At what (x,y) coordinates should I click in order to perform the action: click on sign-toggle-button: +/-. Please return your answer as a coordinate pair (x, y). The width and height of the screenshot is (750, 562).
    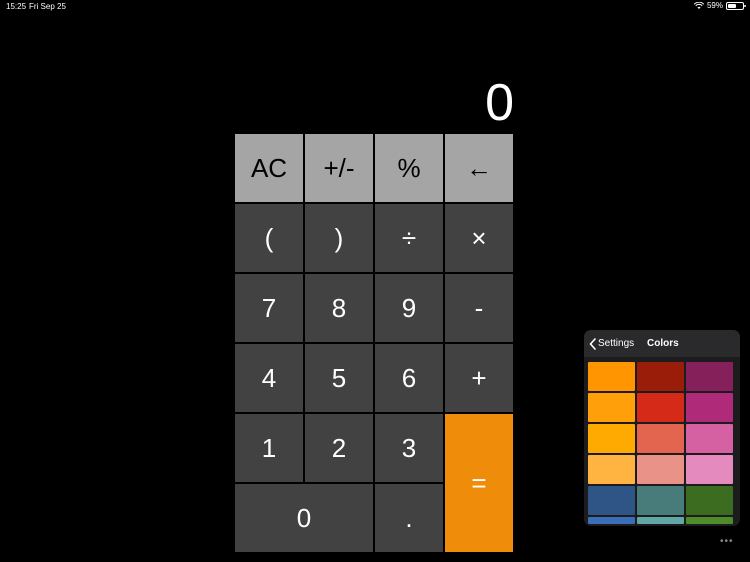
    Looking at the image, I should click on (339, 168).